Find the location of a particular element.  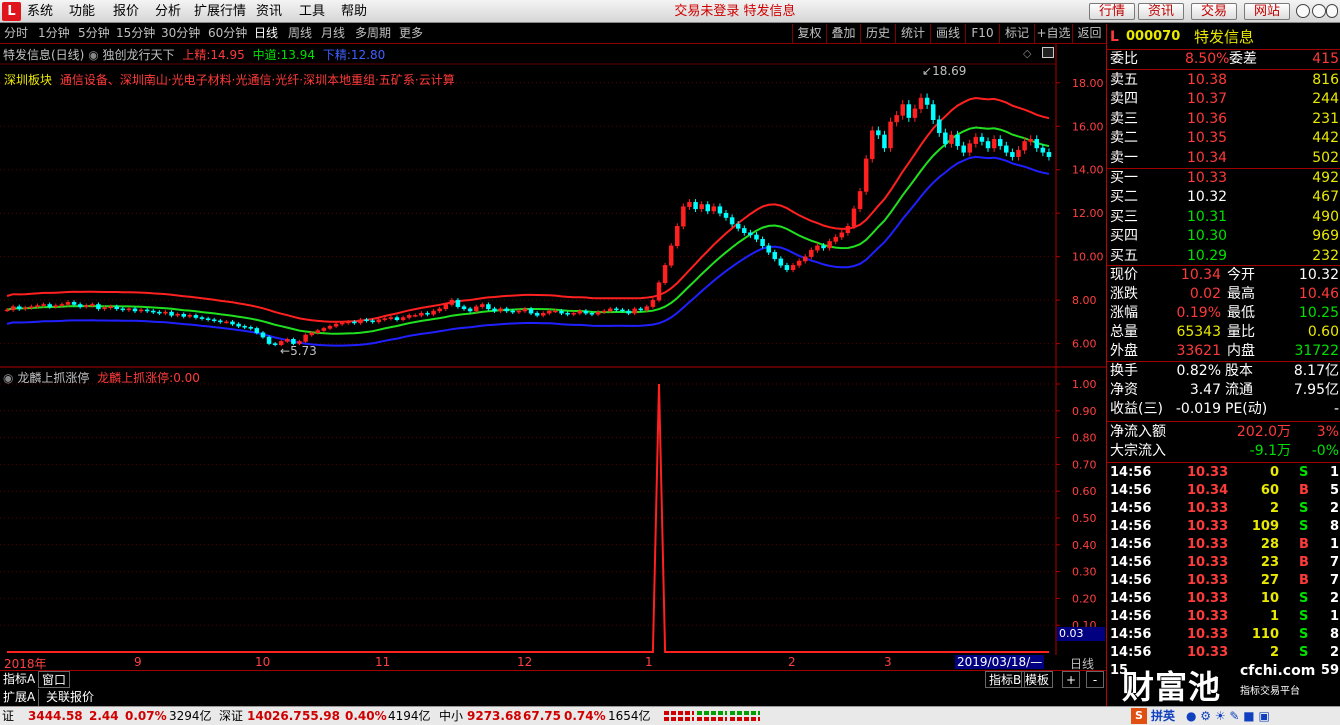

quote-button: 行情 is located at coordinates (1112, 11).